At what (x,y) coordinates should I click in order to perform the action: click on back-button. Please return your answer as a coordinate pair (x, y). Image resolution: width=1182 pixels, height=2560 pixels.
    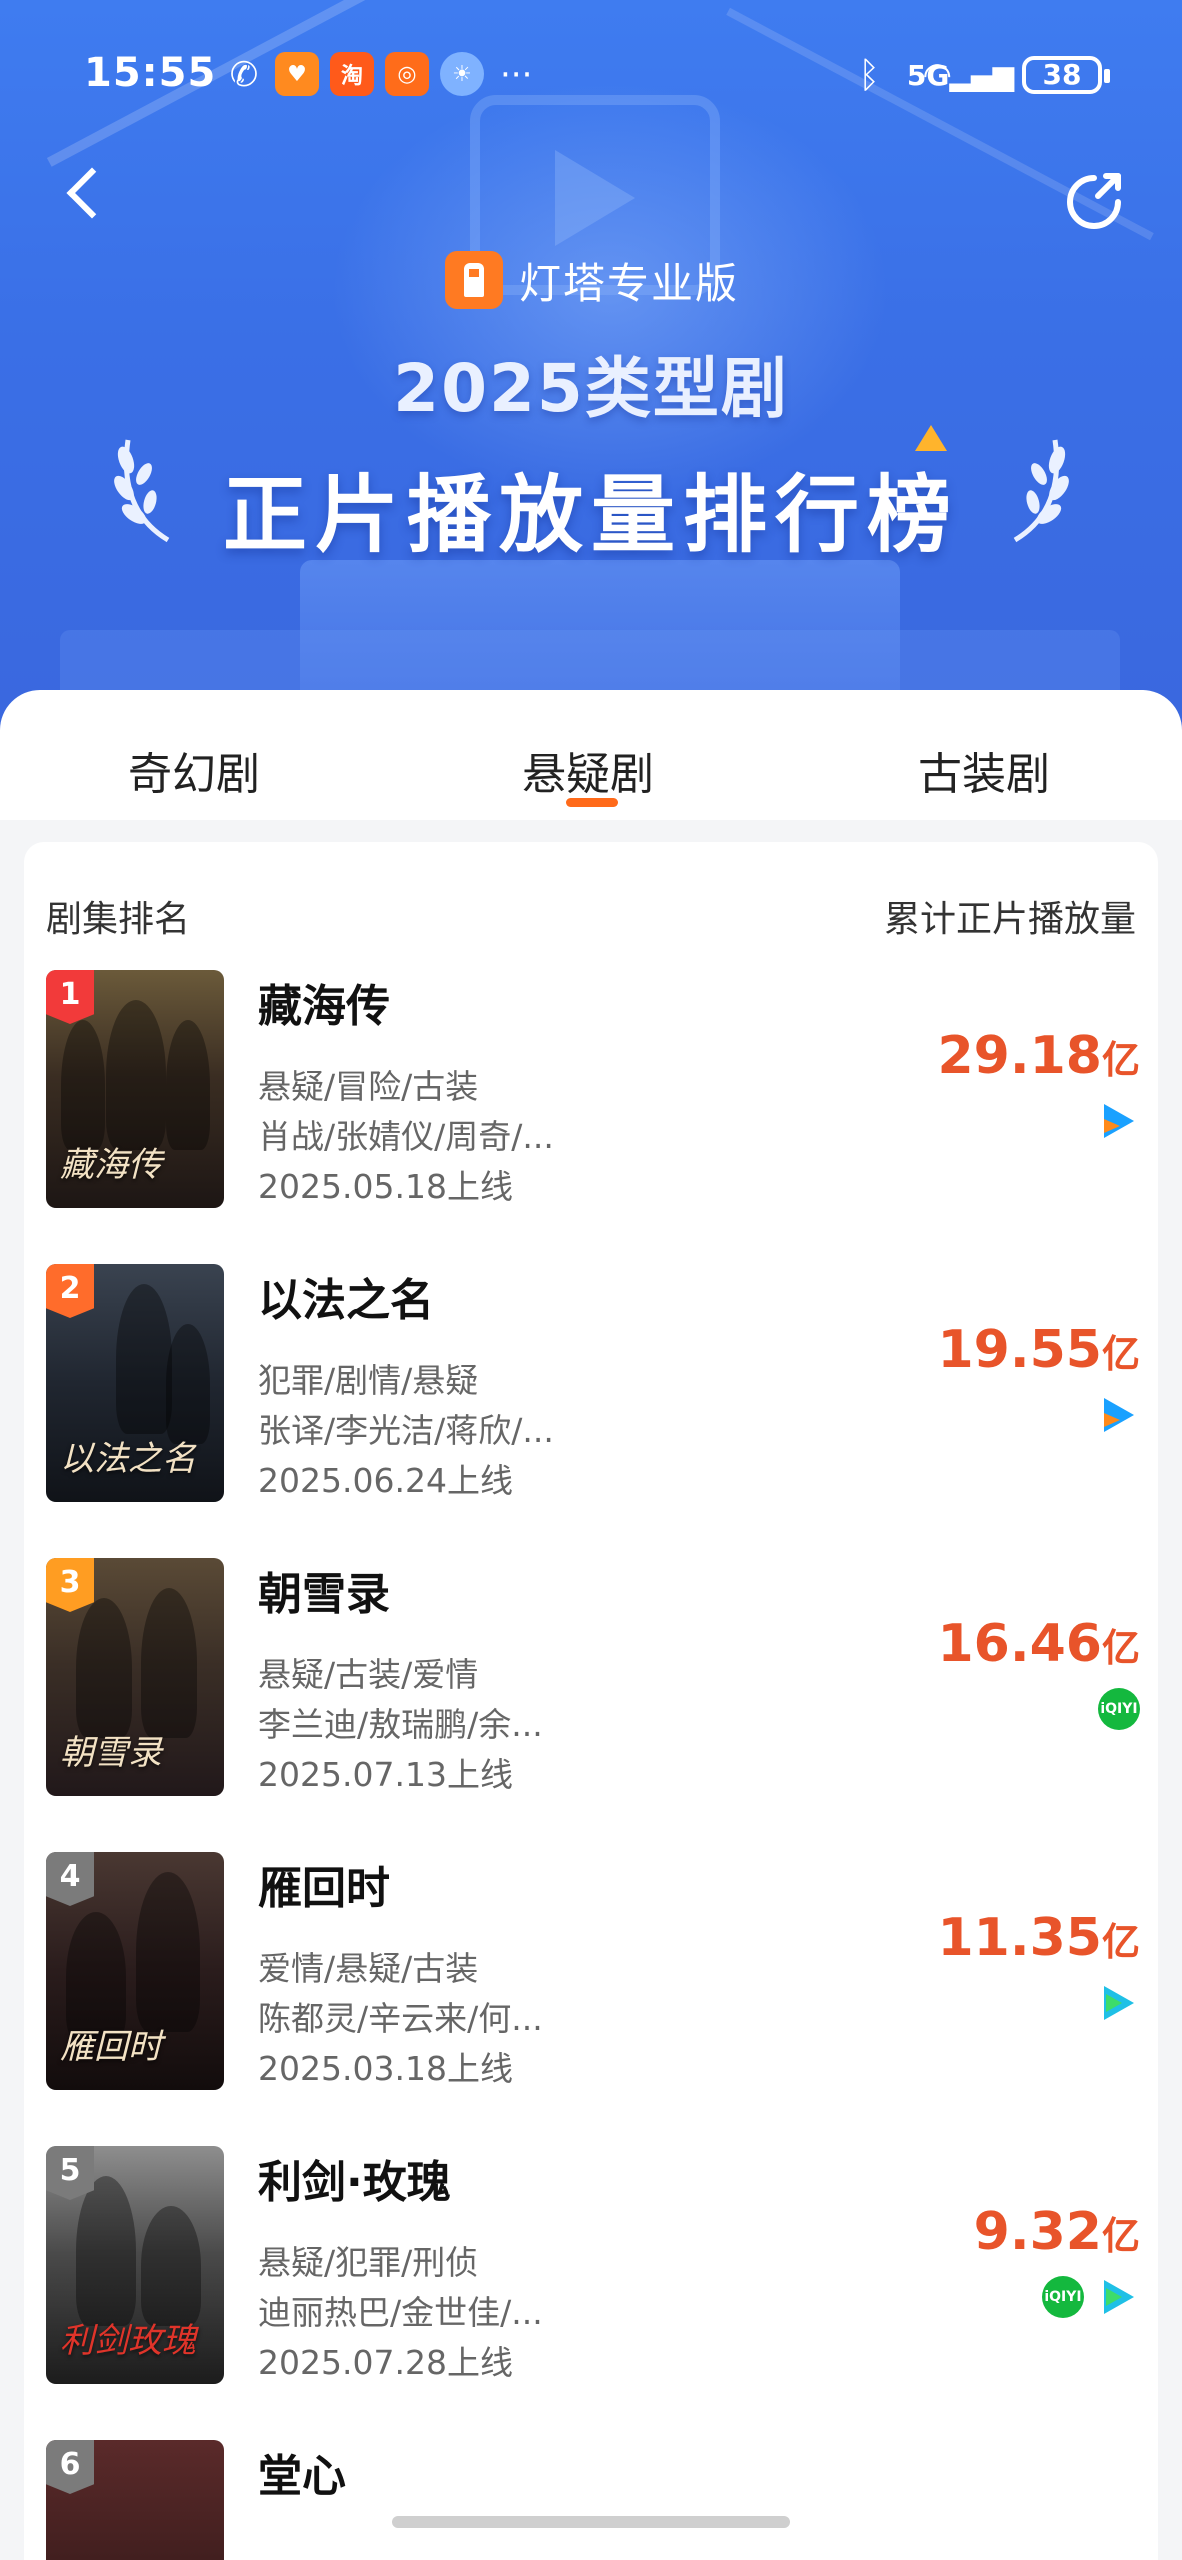
    Looking at the image, I should click on (87, 195).